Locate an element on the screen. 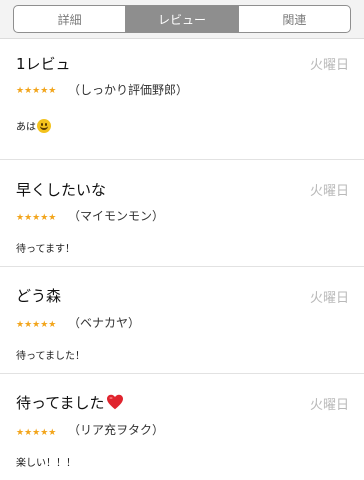 This screenshot has width=364, height=480. tab-related: 関連 is located at coordinates (293, 19).